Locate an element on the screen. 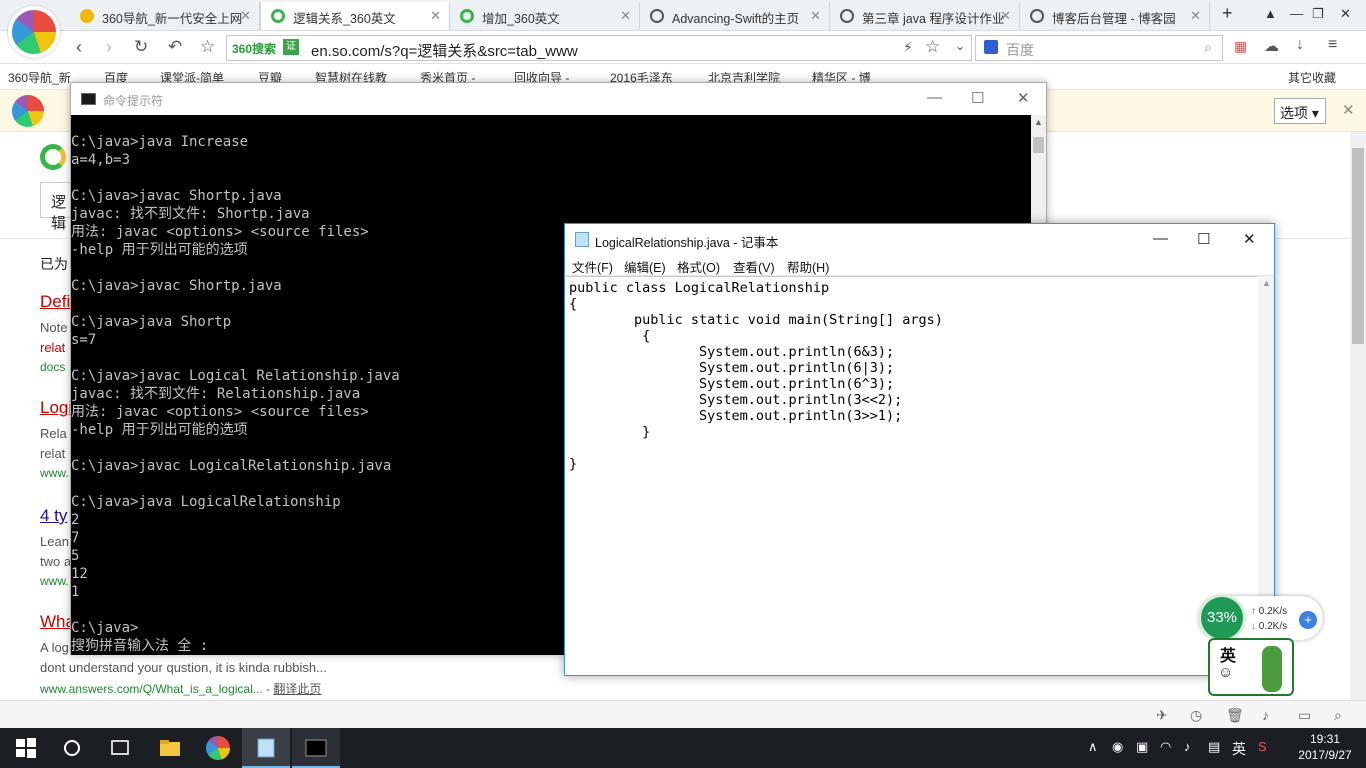  favorite-star-icon: ☆ is located at coordinates (207, 47).